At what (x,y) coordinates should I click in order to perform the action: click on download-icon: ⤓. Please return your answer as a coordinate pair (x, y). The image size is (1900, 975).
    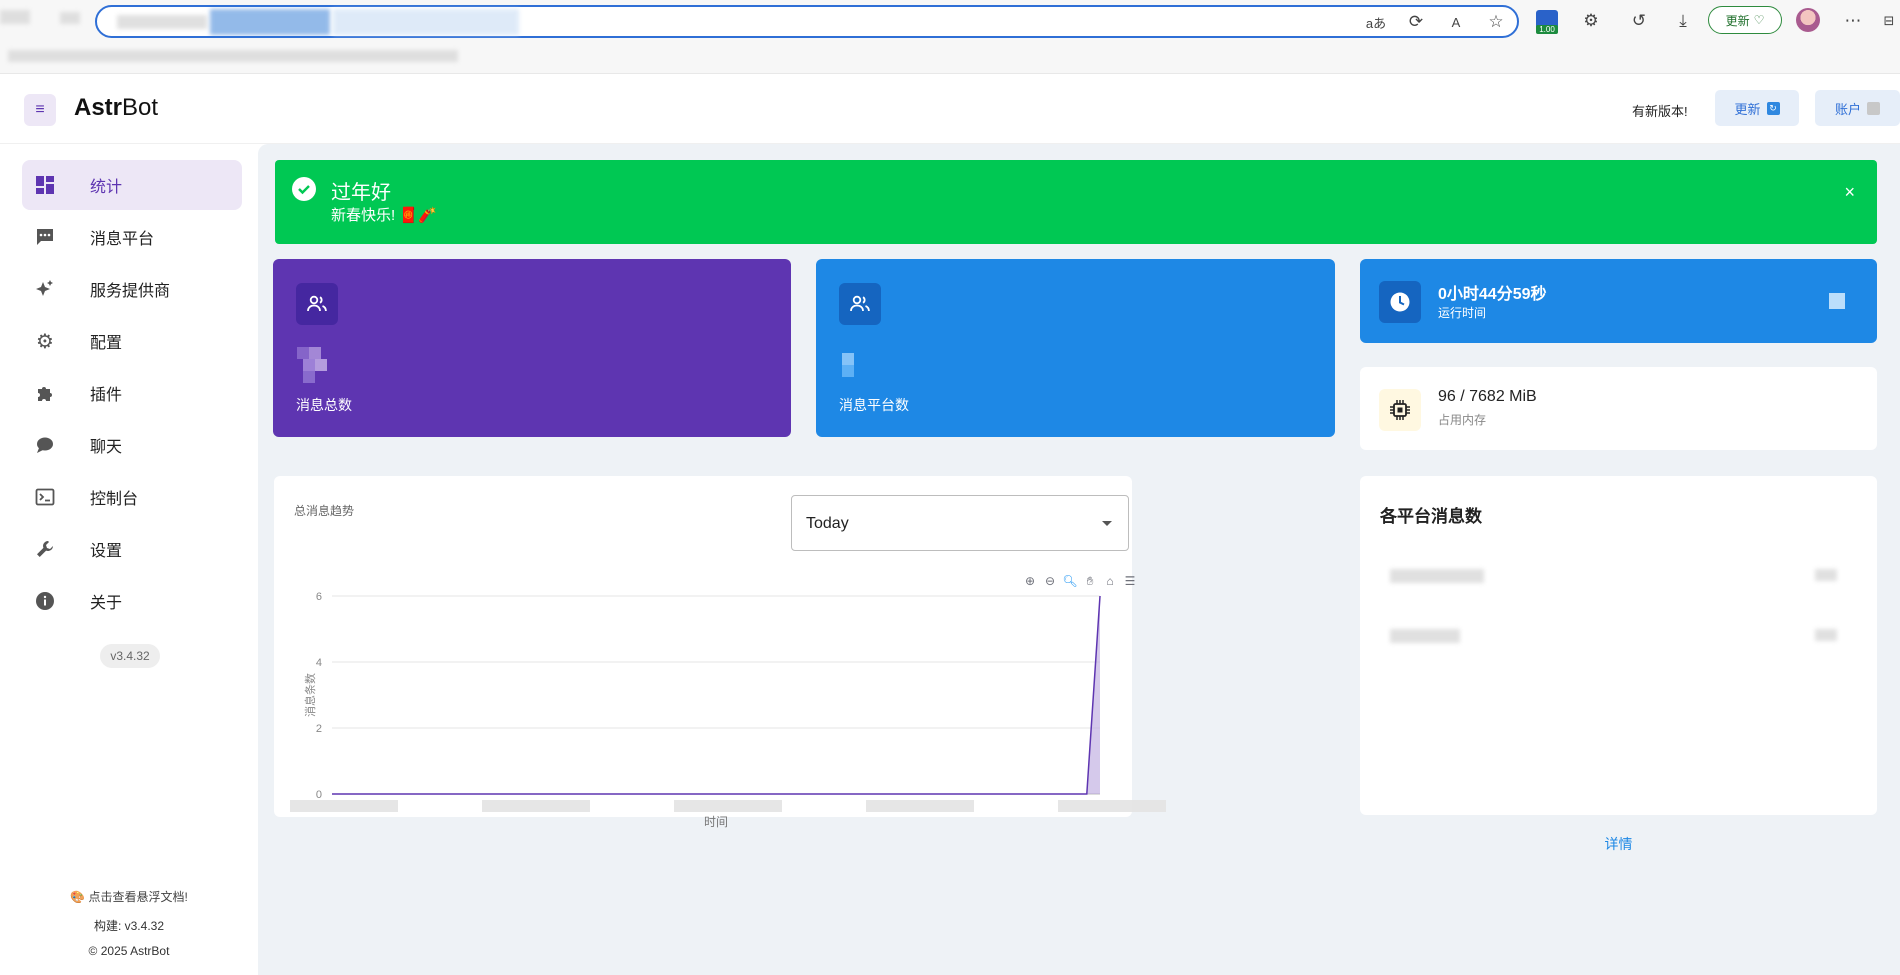
    Looking at the image, I should click on (1683, 21).